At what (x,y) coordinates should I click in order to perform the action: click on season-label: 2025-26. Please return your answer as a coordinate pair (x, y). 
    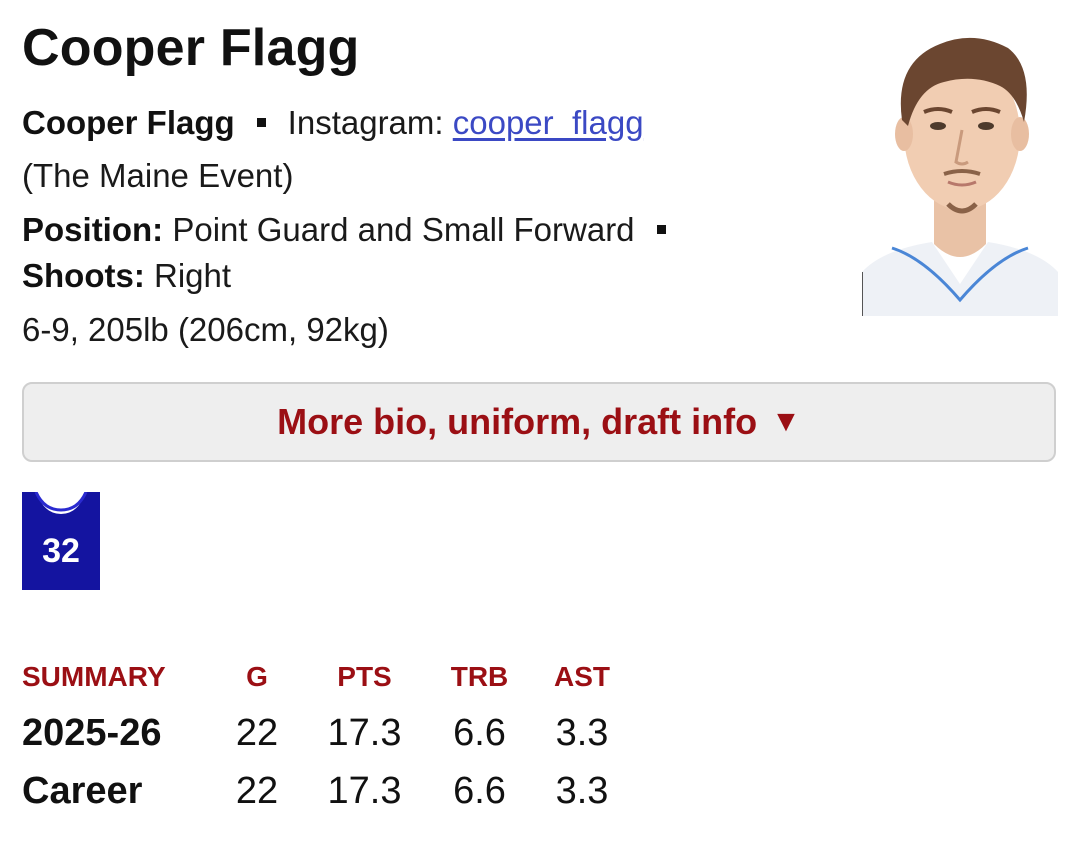
    Looking at the image, I should click on (92, 732).